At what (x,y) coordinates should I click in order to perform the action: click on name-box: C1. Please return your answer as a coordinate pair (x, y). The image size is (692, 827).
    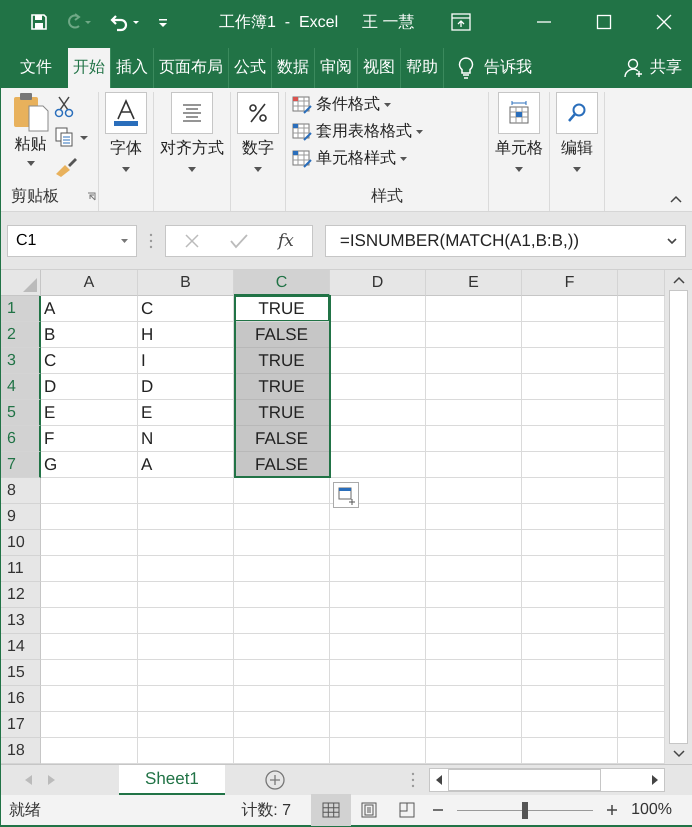
    Looking at the image, I should click on (72, 240).